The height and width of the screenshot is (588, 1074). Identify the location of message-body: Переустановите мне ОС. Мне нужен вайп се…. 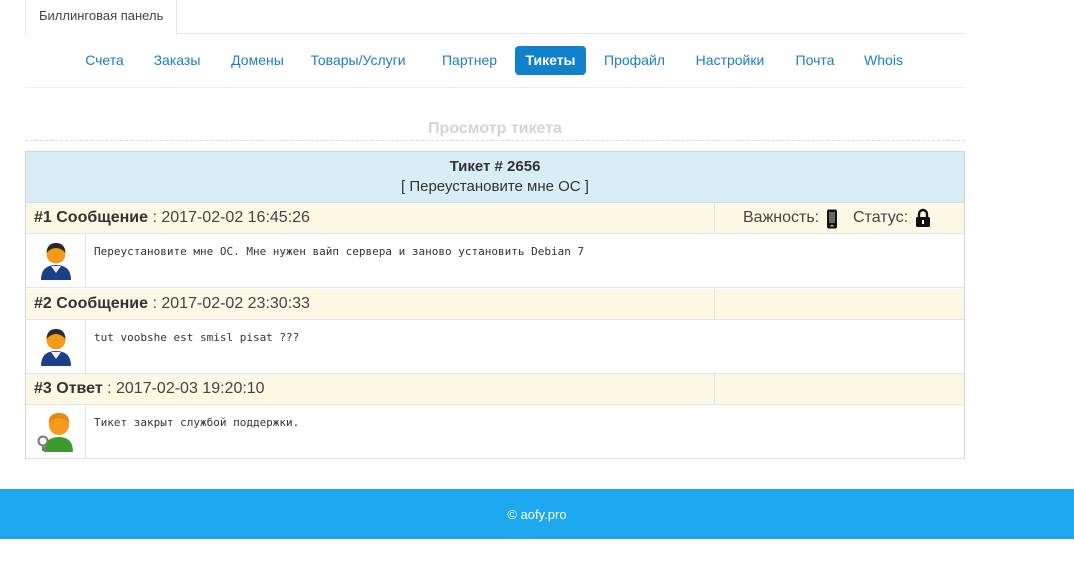
(495, 261).